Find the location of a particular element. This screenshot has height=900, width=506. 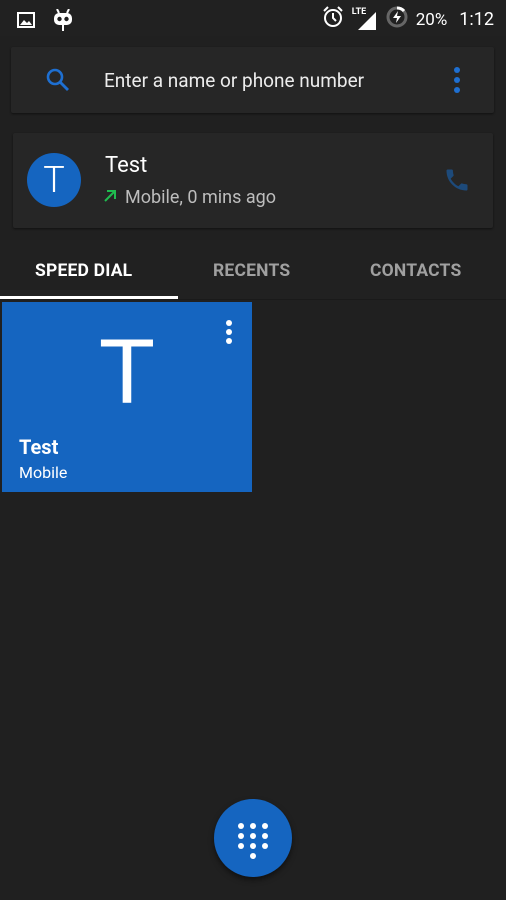

recent-call-card: T Test Mobile, 0 mins ago is located at coordinates (253, 180).